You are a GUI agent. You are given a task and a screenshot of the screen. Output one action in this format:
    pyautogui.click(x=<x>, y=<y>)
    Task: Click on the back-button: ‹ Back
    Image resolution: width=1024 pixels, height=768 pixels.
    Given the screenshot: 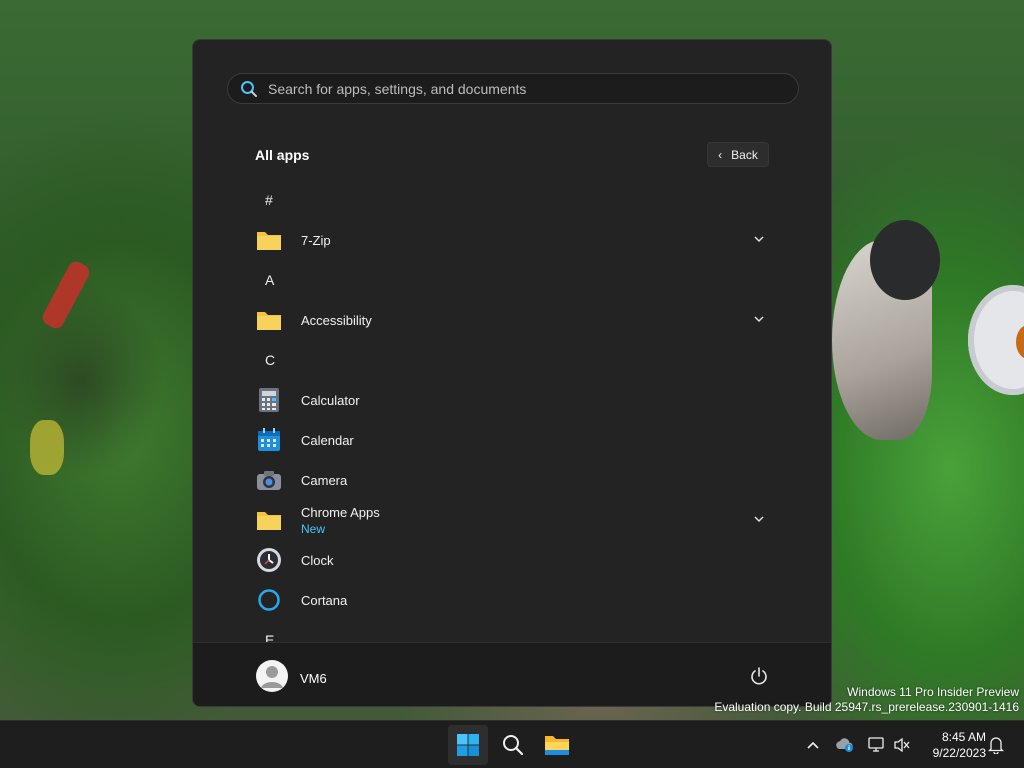 What is the action you would take?
    pyautogui.click(x=738, y=154)
    